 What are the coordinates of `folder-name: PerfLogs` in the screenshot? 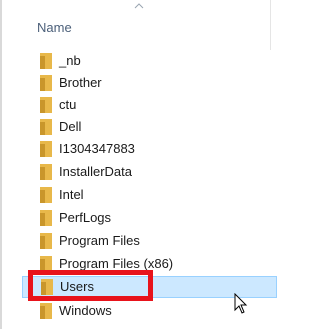 It's located at (85, 217).